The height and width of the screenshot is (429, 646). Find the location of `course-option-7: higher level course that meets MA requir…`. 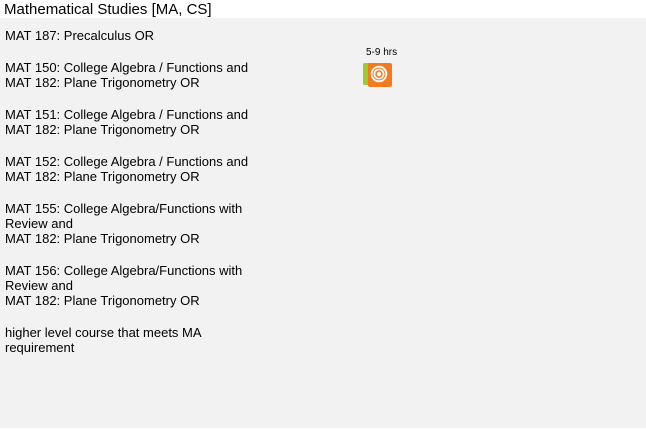

course-option-7: higher level course that meets MA requir… is located at coordinates (165, 340).